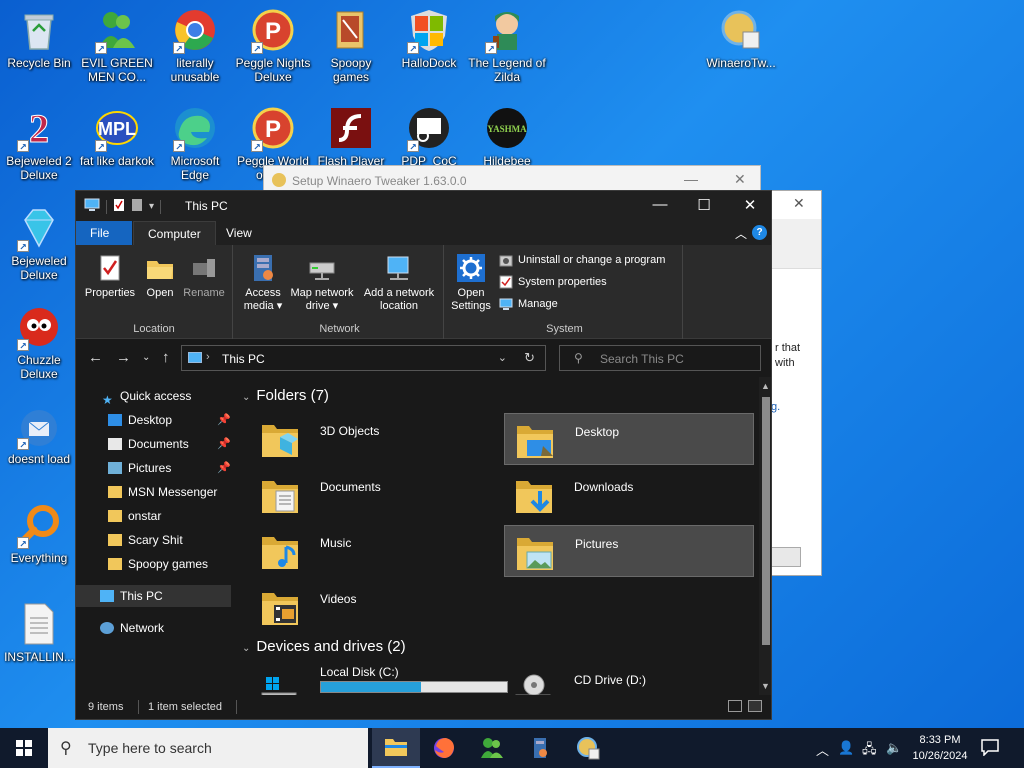 This screenshot has width=1024, height=768. What do you see at coordinates (990, 747) in the screenshot?
I see `notification-center-icon` at bounding box center [990, 747].